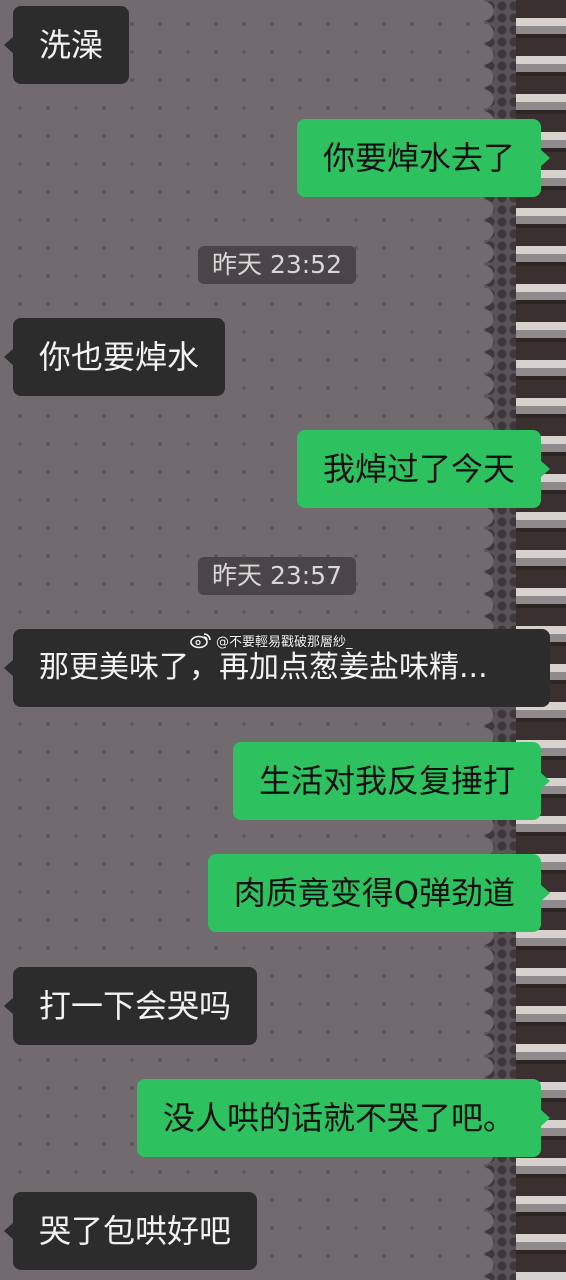 The image size is (566, 1280). I want to click on message-incoming: 你也要焯水, so click(114, 357).